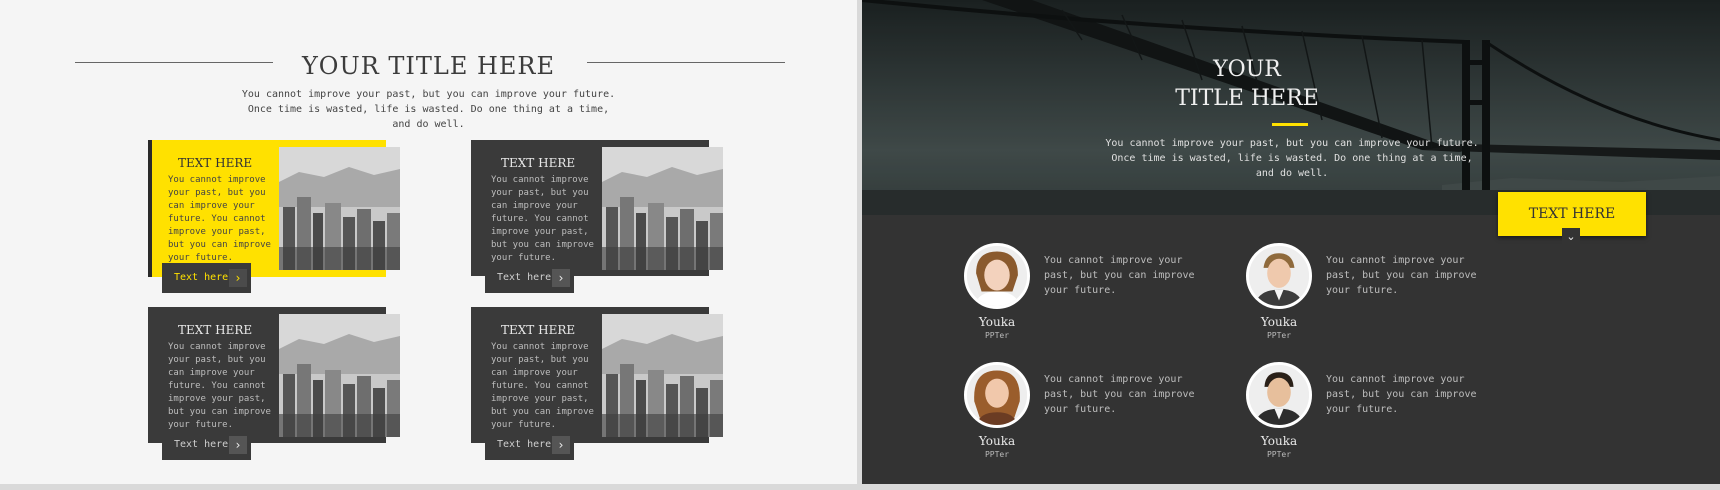 The image size is (1720, 490). I want to click on slide-title-line-1: YOUR, so click(1247, 69).